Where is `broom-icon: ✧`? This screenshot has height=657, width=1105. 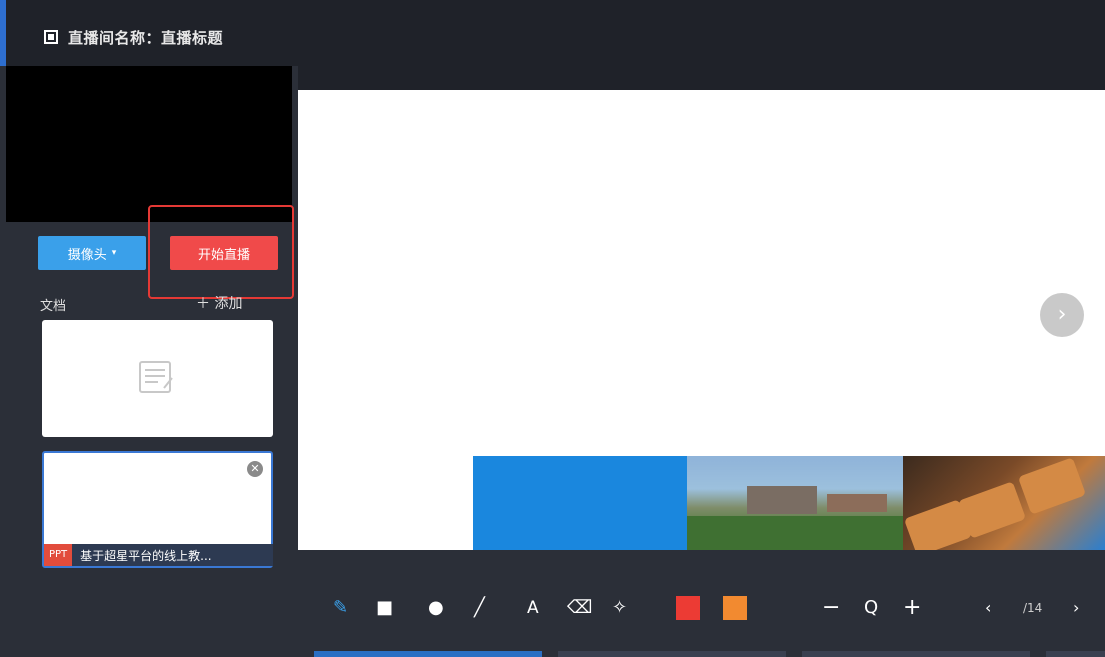
broom-icon: ✧ is located at coordinates (619, 608).